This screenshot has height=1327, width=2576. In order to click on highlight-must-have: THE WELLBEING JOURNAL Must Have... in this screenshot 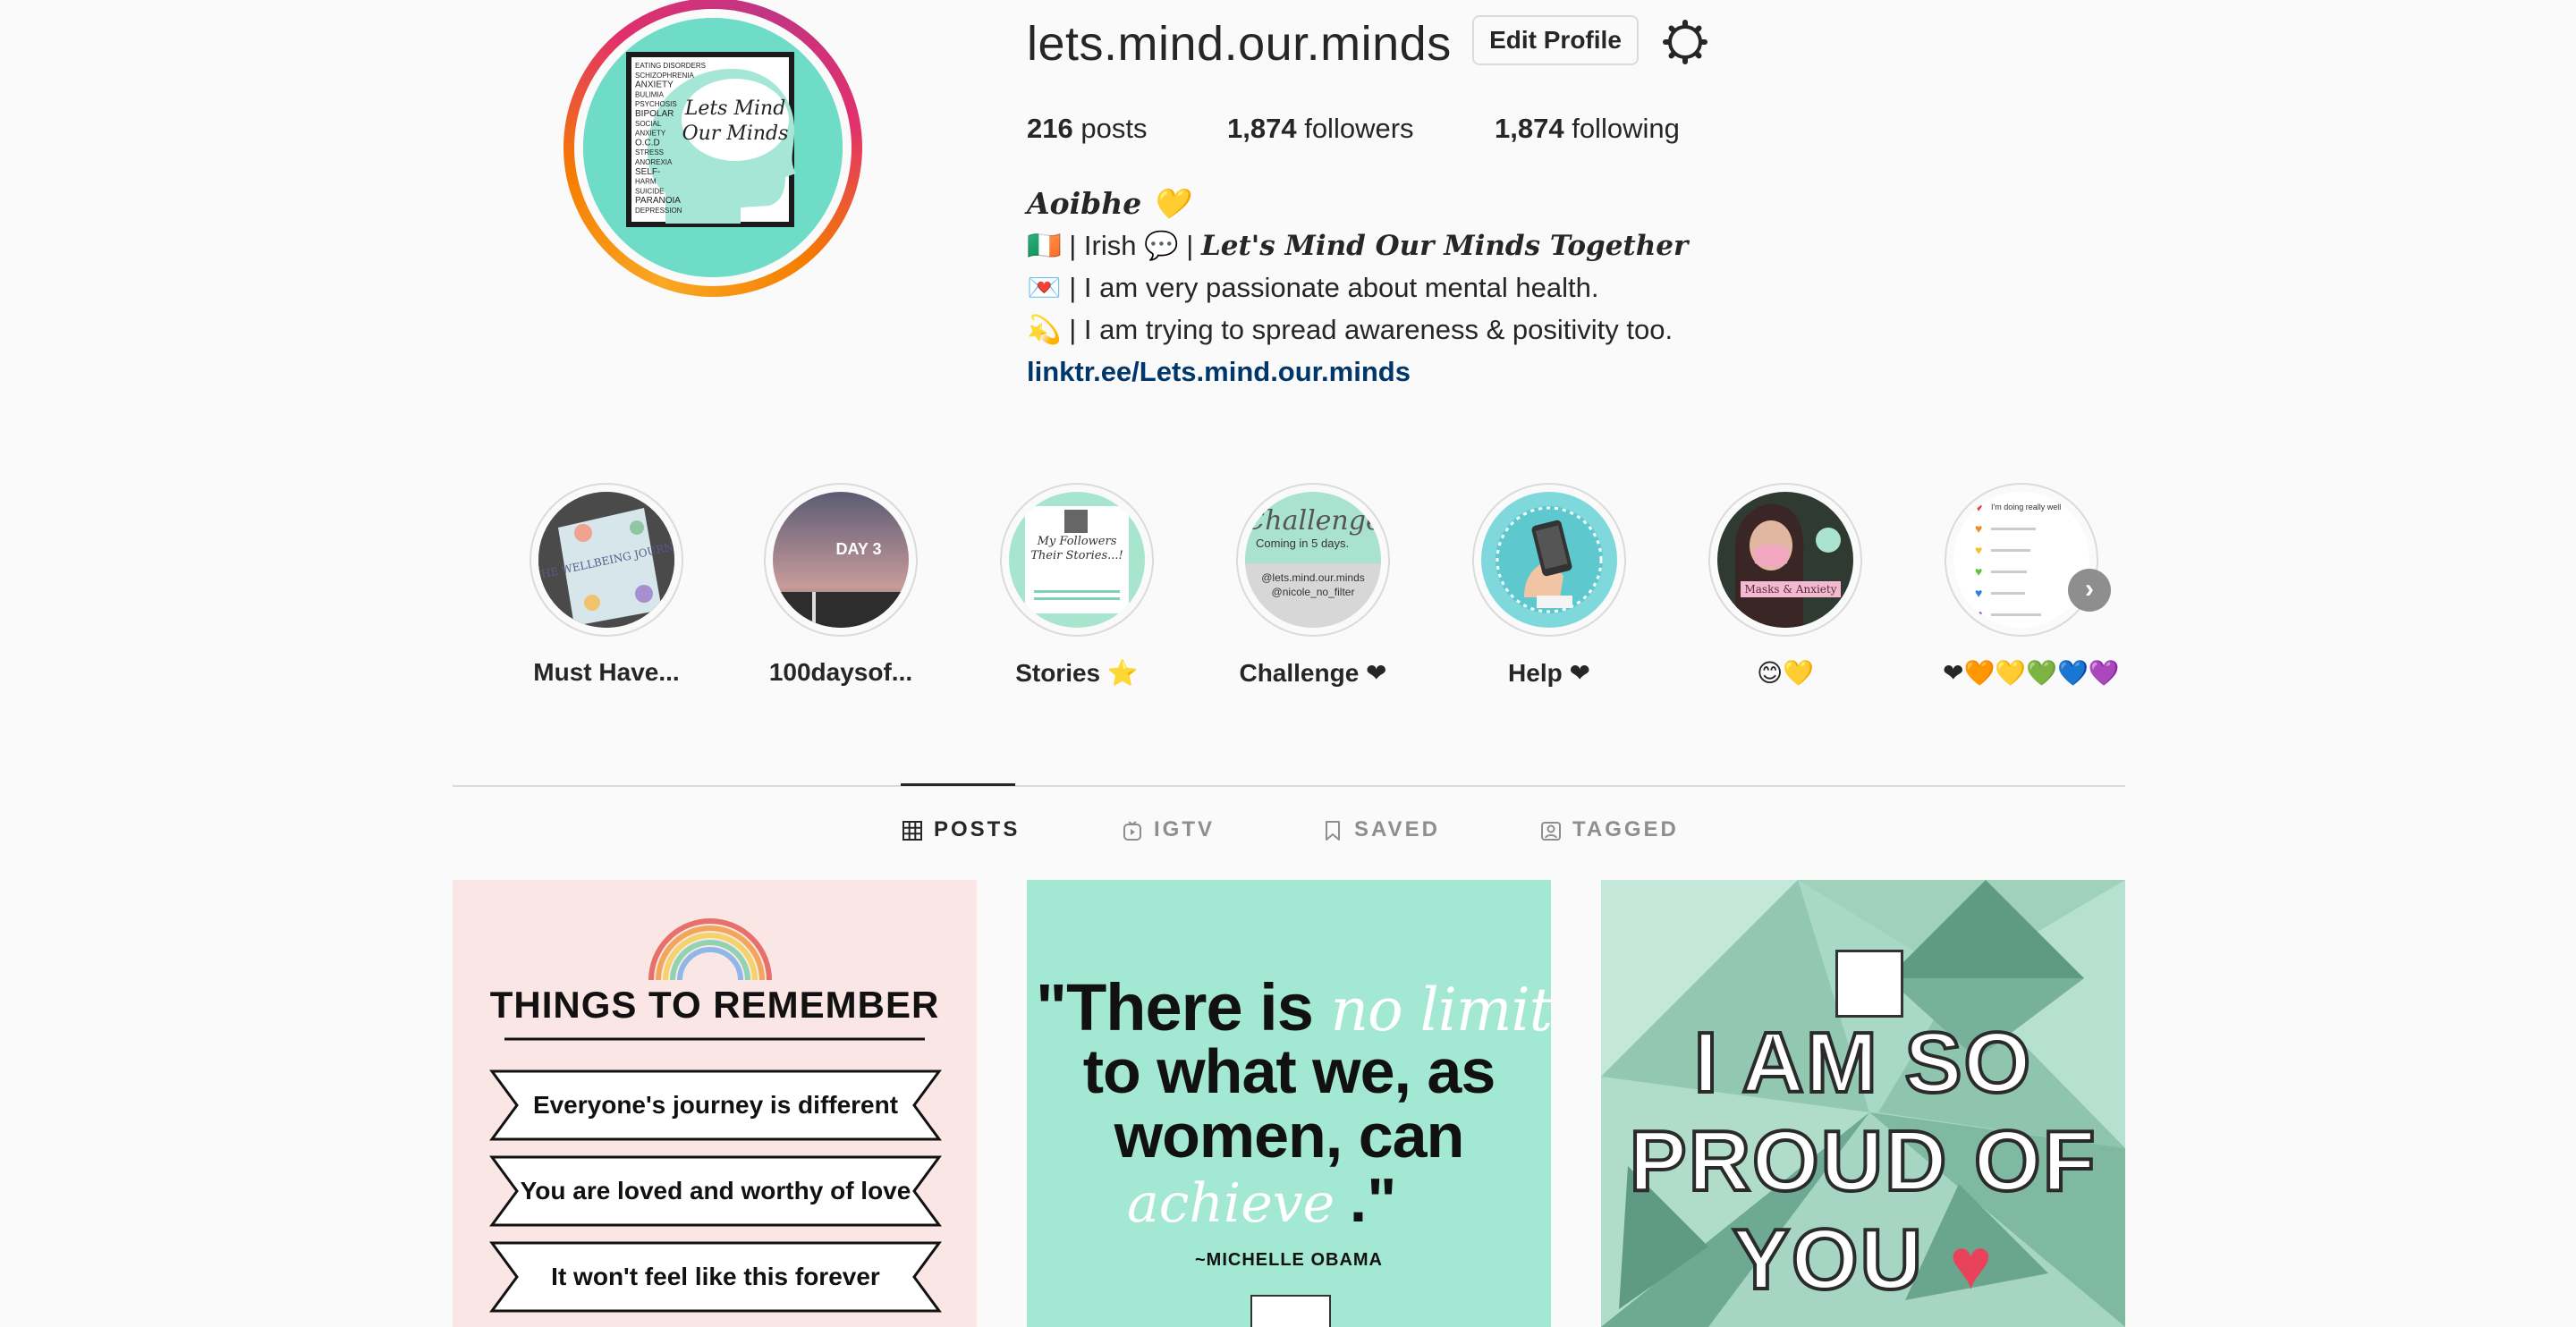, I will do `click(606, 585)`.